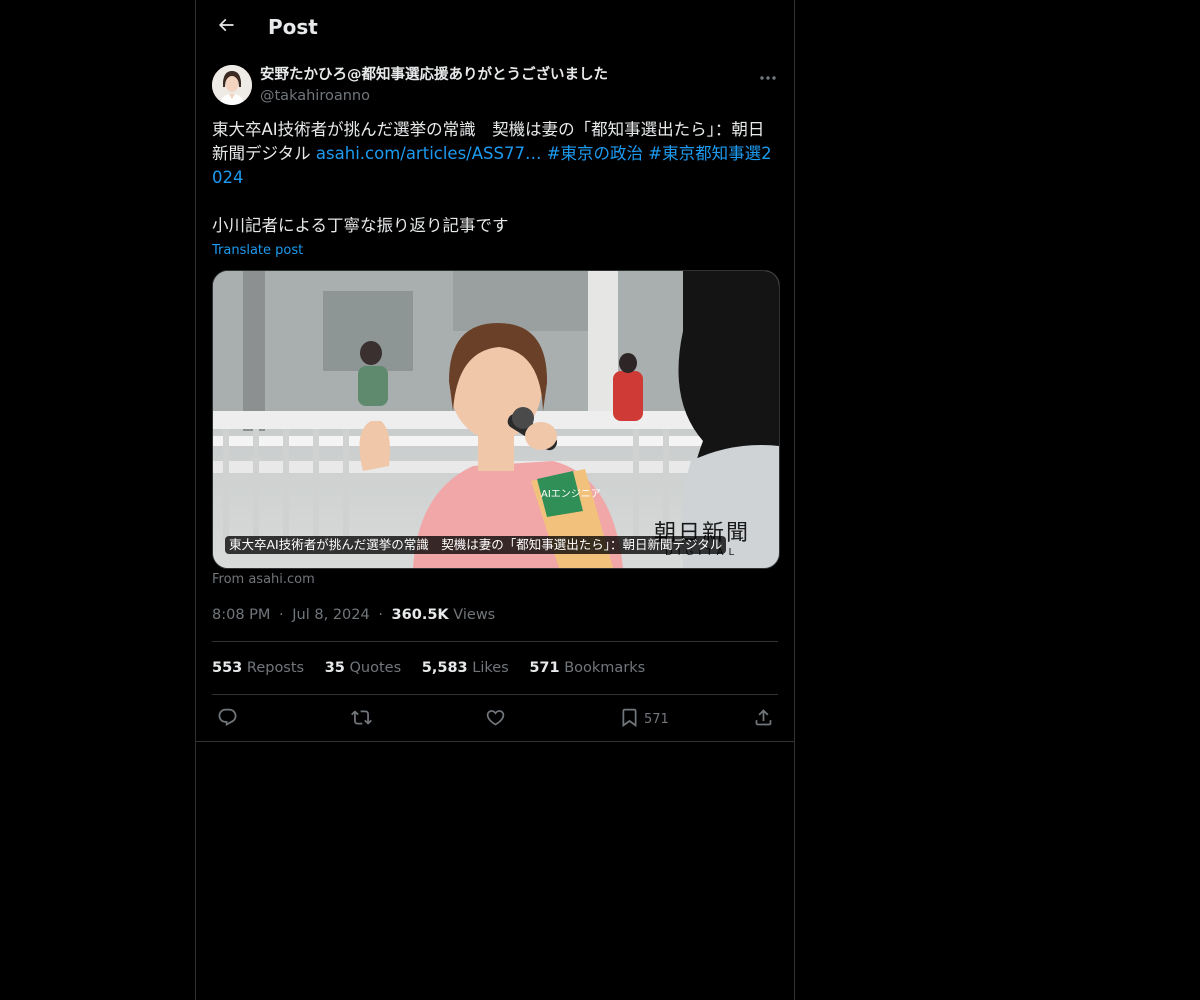  Describe the element at coordinates (241, 615) in the screenshot. I see `post-time: 8:08 PM` at that location.